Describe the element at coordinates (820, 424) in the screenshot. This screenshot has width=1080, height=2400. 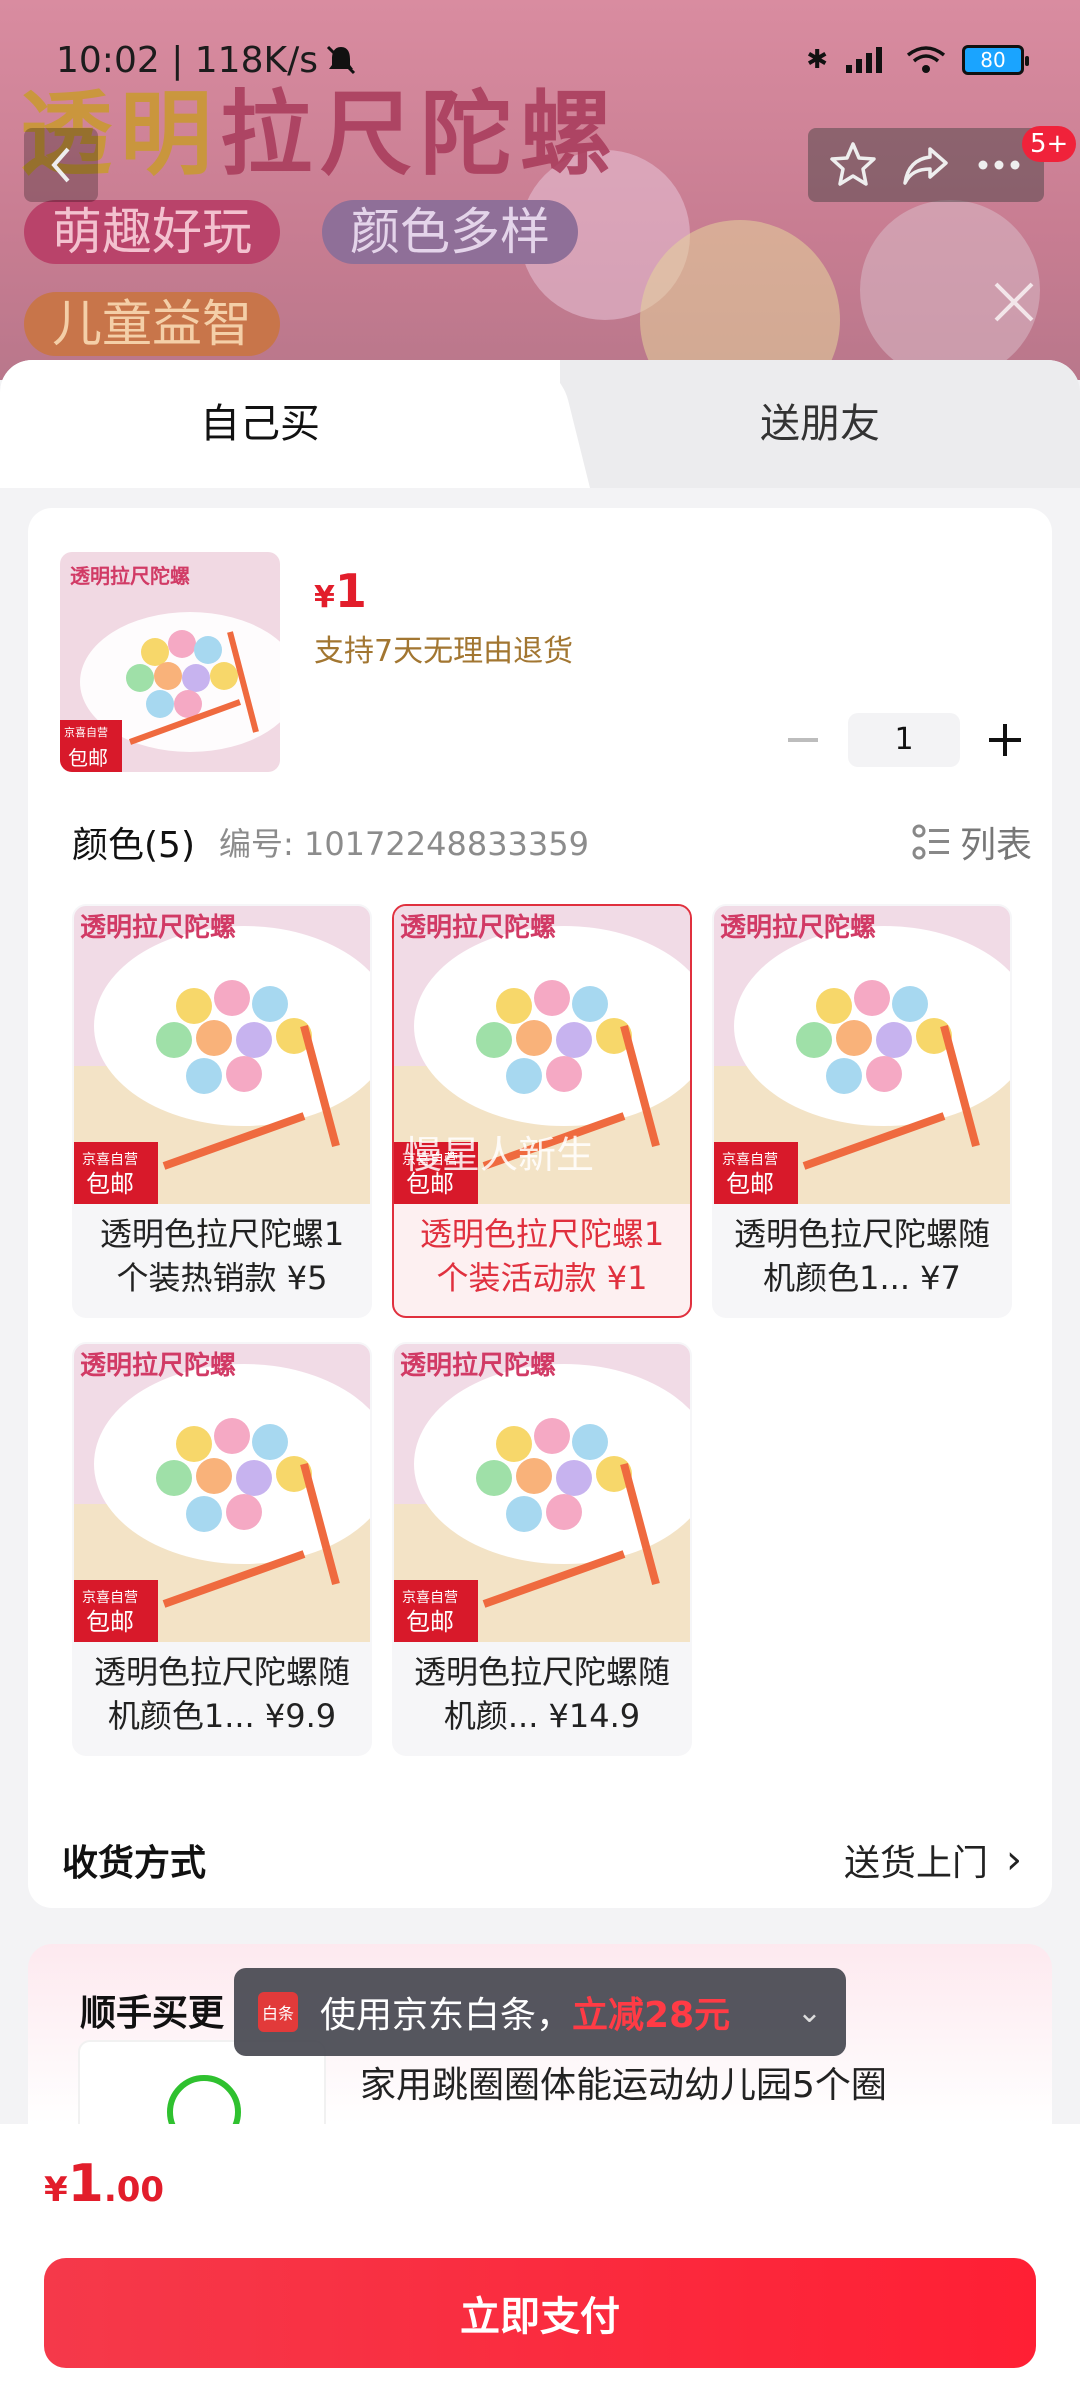
I see `tab-send-to-friend: 送朋友` at that location.